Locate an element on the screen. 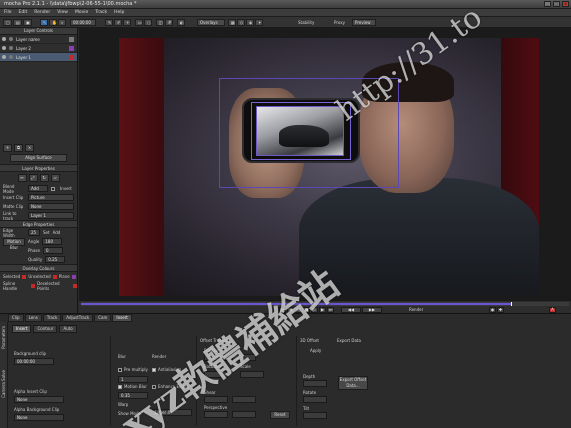 The image size is (571, 428). open-icon: ▤ is located at coordinates (17, 22).